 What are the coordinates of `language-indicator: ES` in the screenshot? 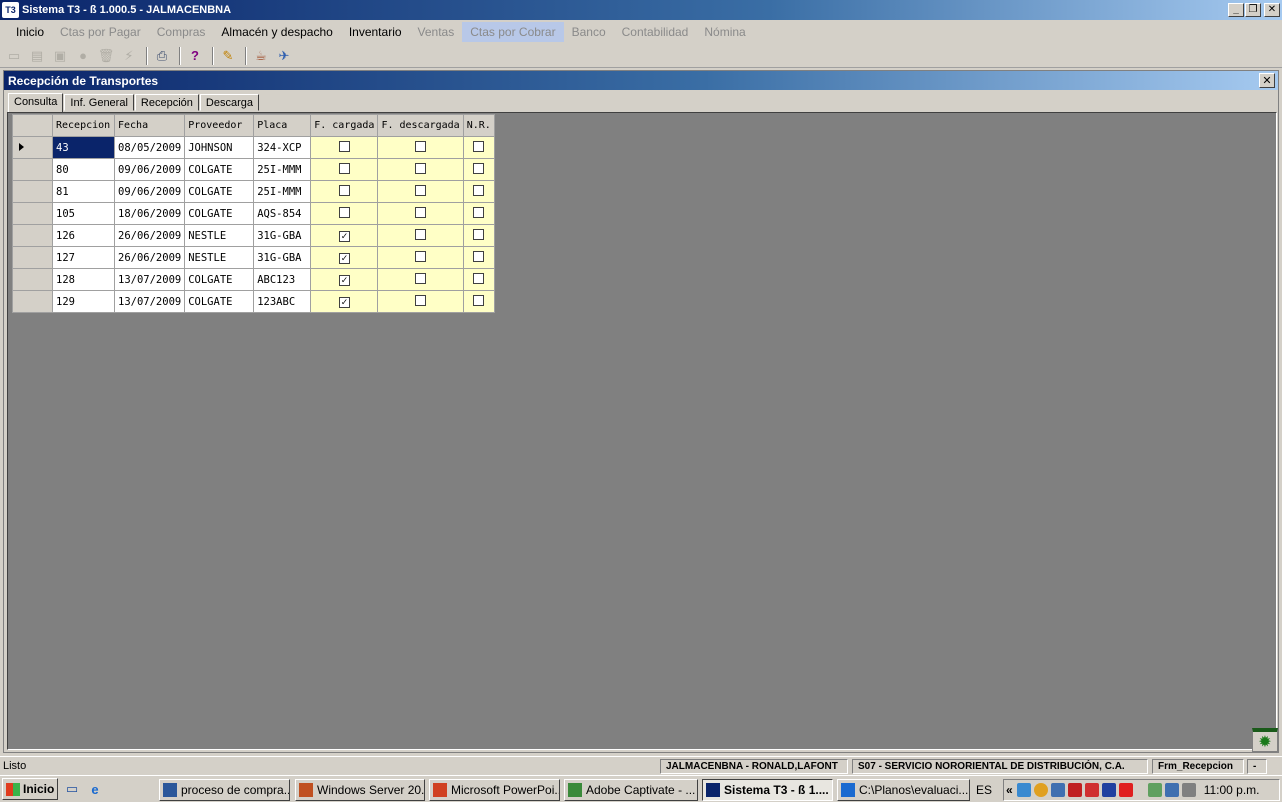 It's located at (984, 790).